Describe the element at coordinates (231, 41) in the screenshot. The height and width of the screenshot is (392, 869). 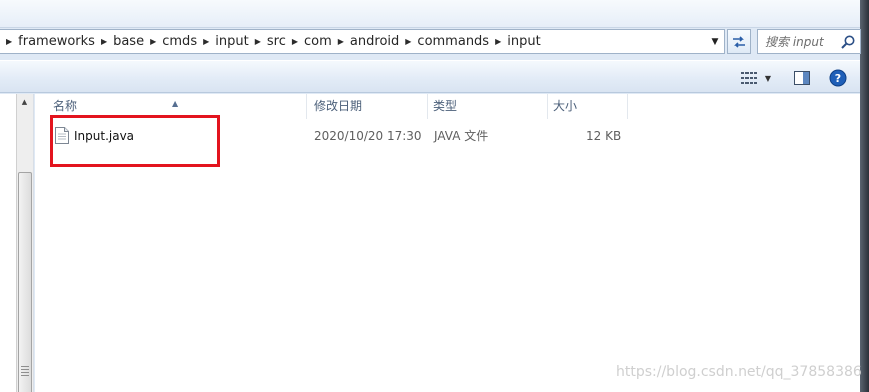
I see `breadcrumb-input: input` at that location.